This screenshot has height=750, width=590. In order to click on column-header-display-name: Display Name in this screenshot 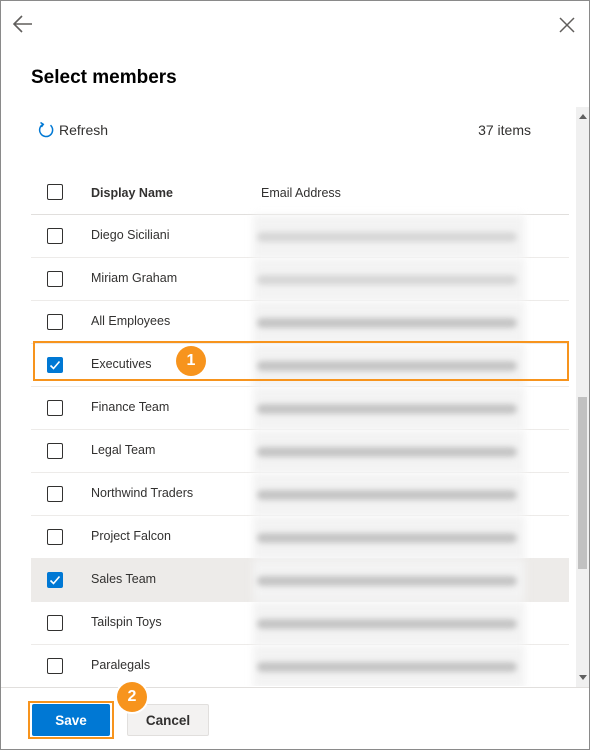, I will do `click(132, 193)`.